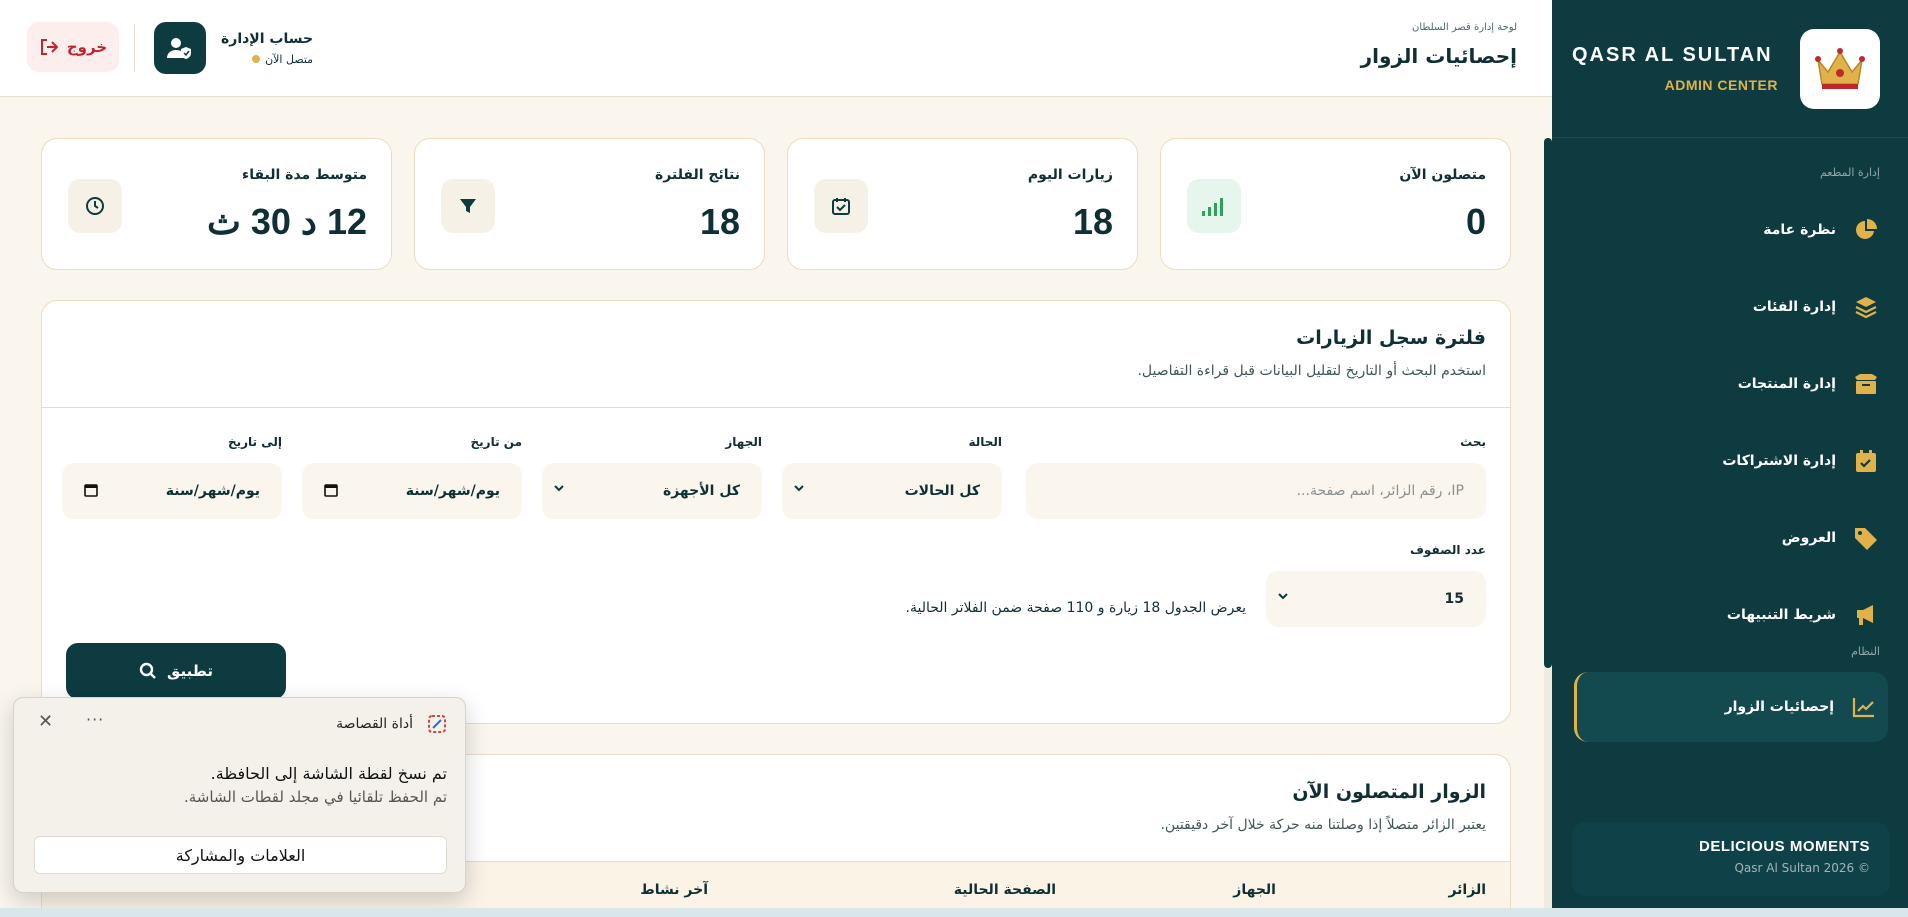 The width and height of the screenshot is (1908, 917). I want to click on sidebar-item-alerts: شريط التنبيهات, so click(1730, 614).